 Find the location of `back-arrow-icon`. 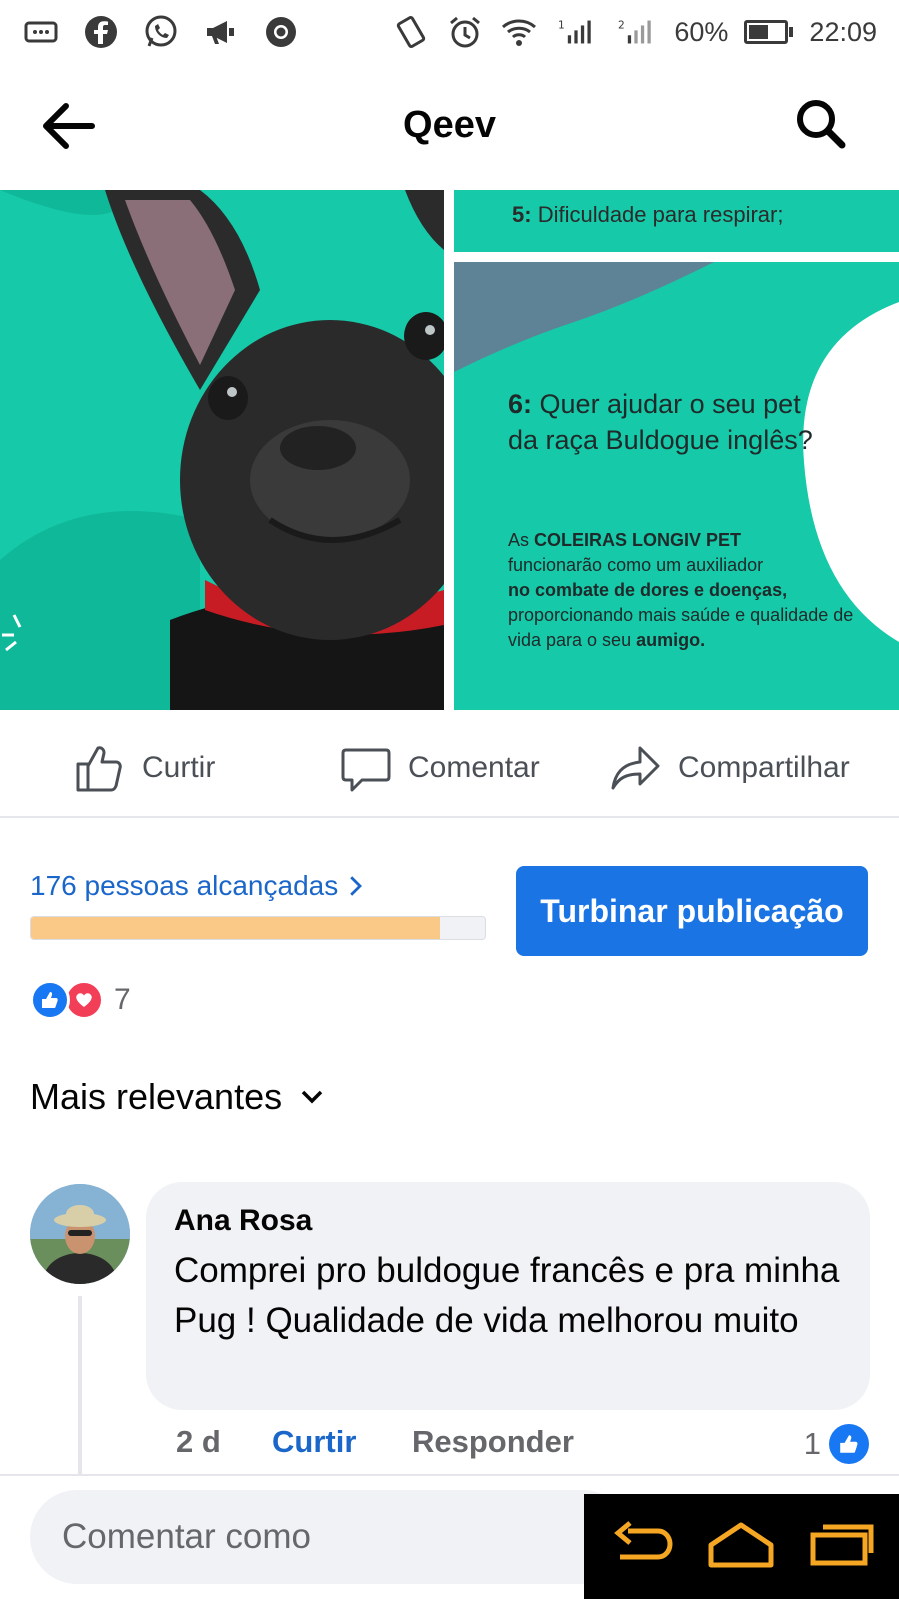

back-arrow-icon is located at coordinates (68, 126).